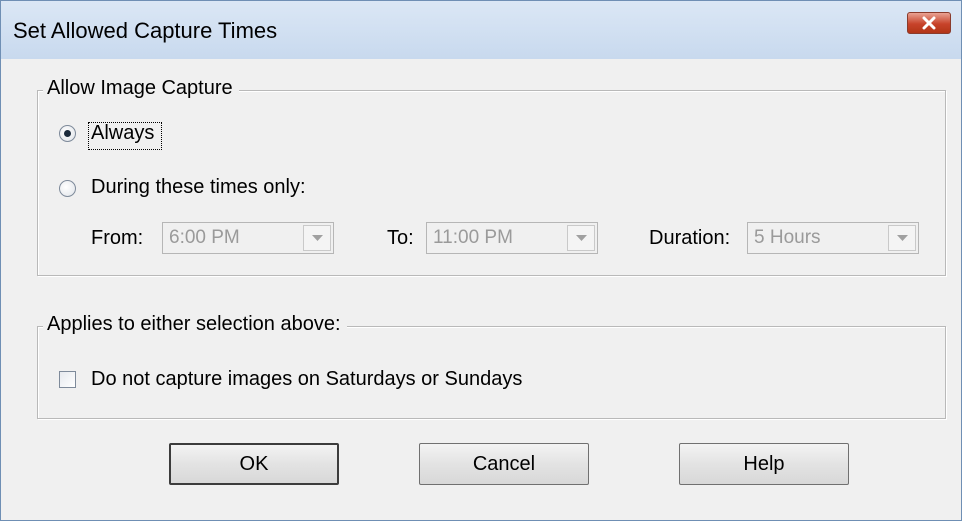  Describe the element at coordinates (248, 238) in the screenshot. I see `from-time-select: 6:00 PM` at that location.